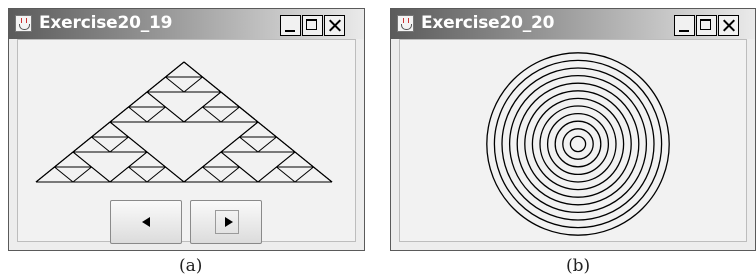 This screenshot has height=279, width=756. What do you see at coordinates (106, 23) in the screenshot?
I see `window-title: Exercise20_19` at bounding box center [106, 23].